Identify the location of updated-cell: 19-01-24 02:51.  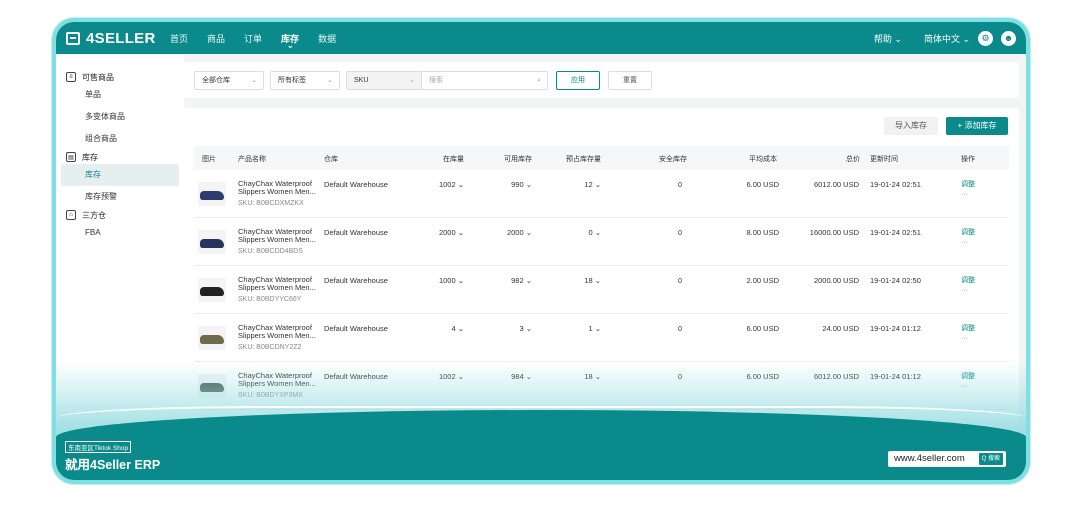
(895, 232).